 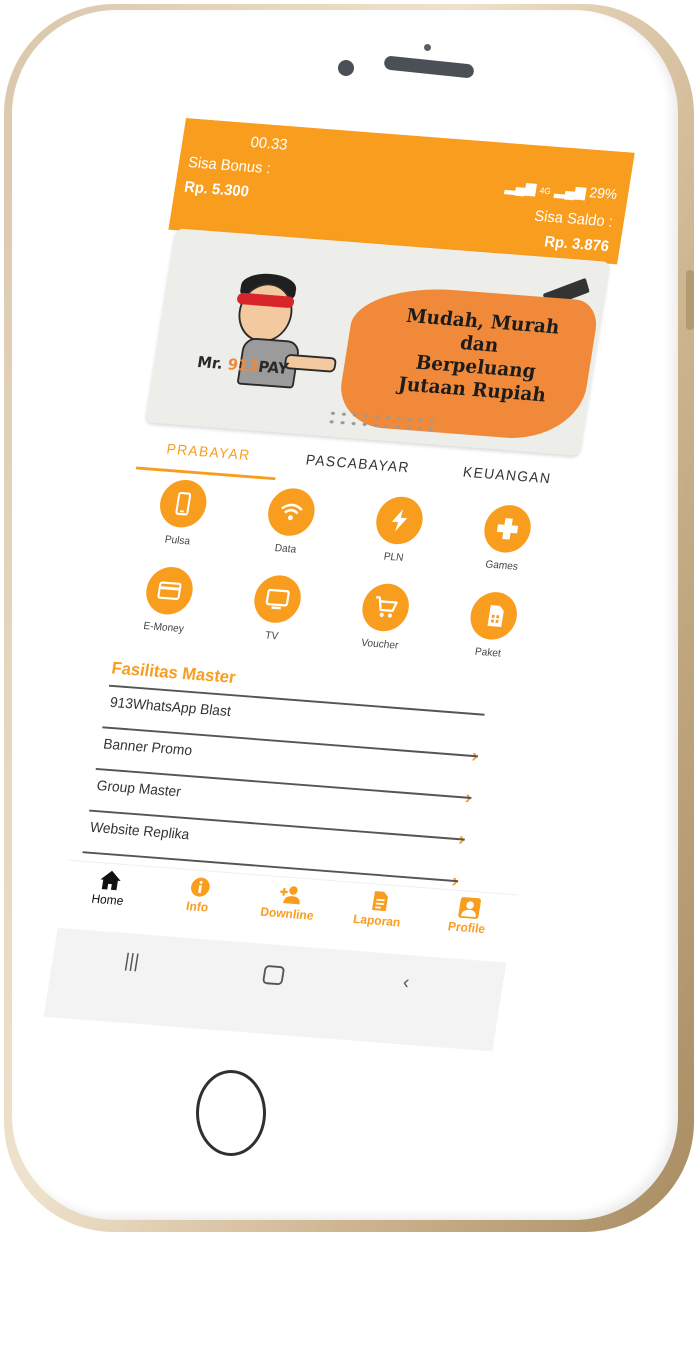 What do you see at coordinates (183, 503) in the screenshot?
I see `phone-icon` at bounding box center [183, 503].